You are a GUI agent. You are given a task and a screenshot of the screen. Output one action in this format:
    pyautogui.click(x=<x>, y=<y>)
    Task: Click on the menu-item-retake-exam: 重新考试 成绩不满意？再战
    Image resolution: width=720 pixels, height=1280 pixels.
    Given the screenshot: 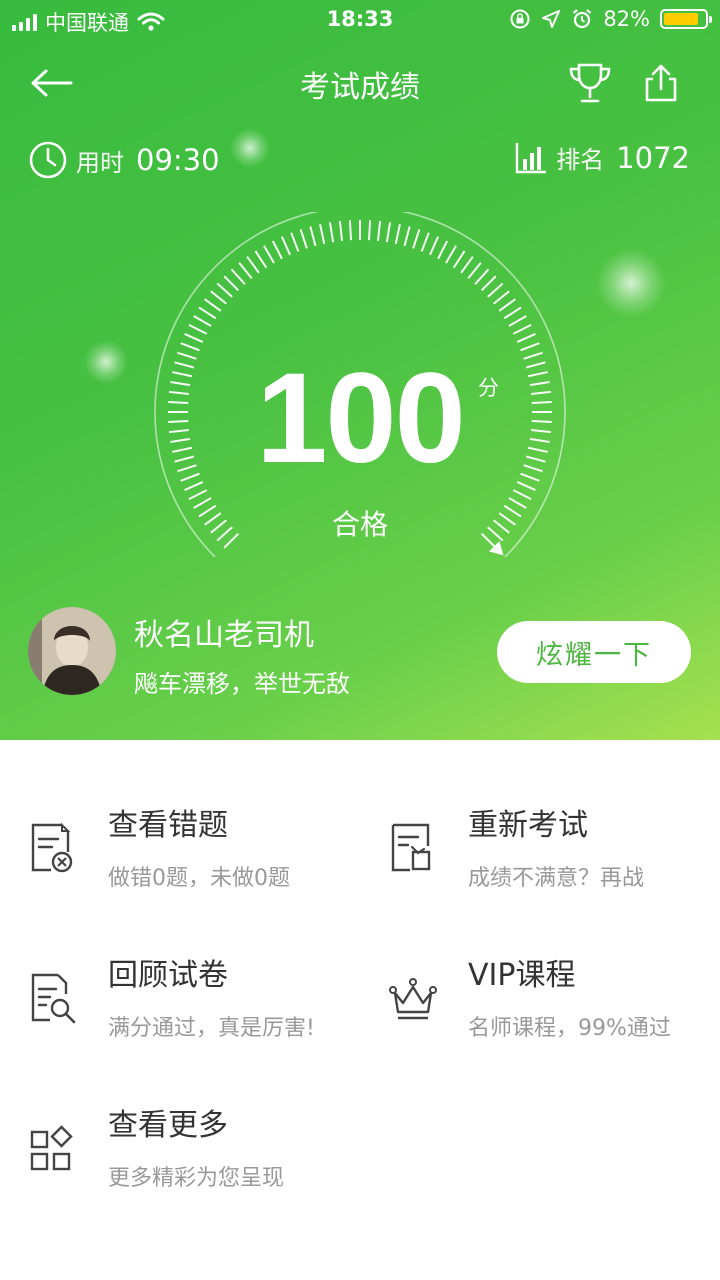 What is the action you would take?
    pyautogui.click(x=554, y=865)
    